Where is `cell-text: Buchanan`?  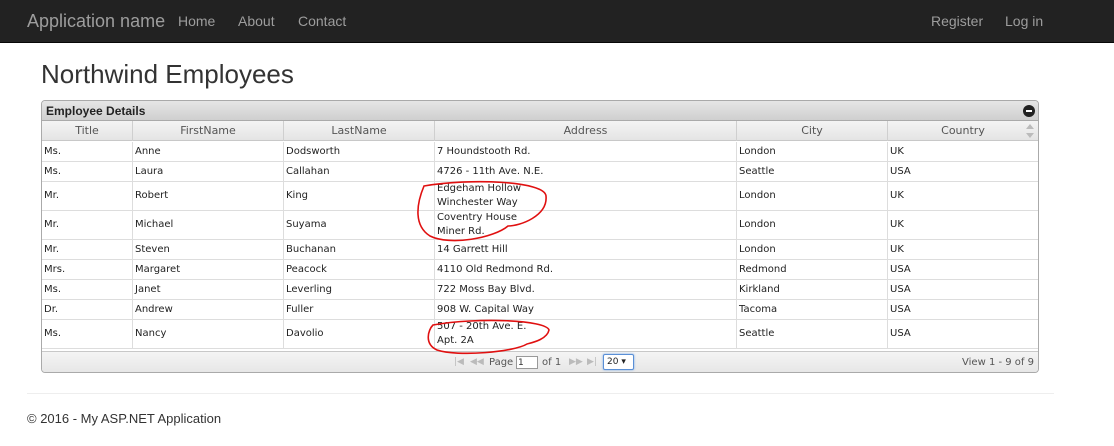 cell-text: Buchanan is located at coordinates (311, 249).